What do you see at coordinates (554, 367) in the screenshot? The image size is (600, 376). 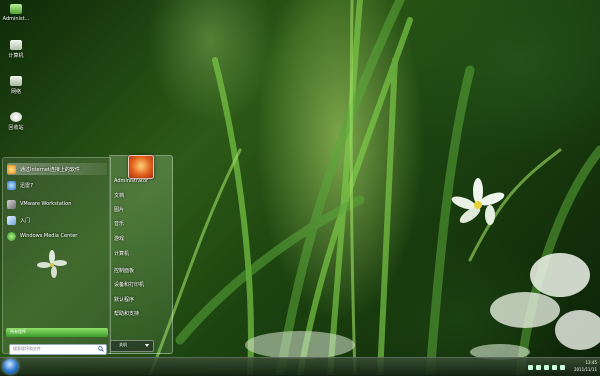 I see `tray-app-icon` at bounding box center [554, 367].